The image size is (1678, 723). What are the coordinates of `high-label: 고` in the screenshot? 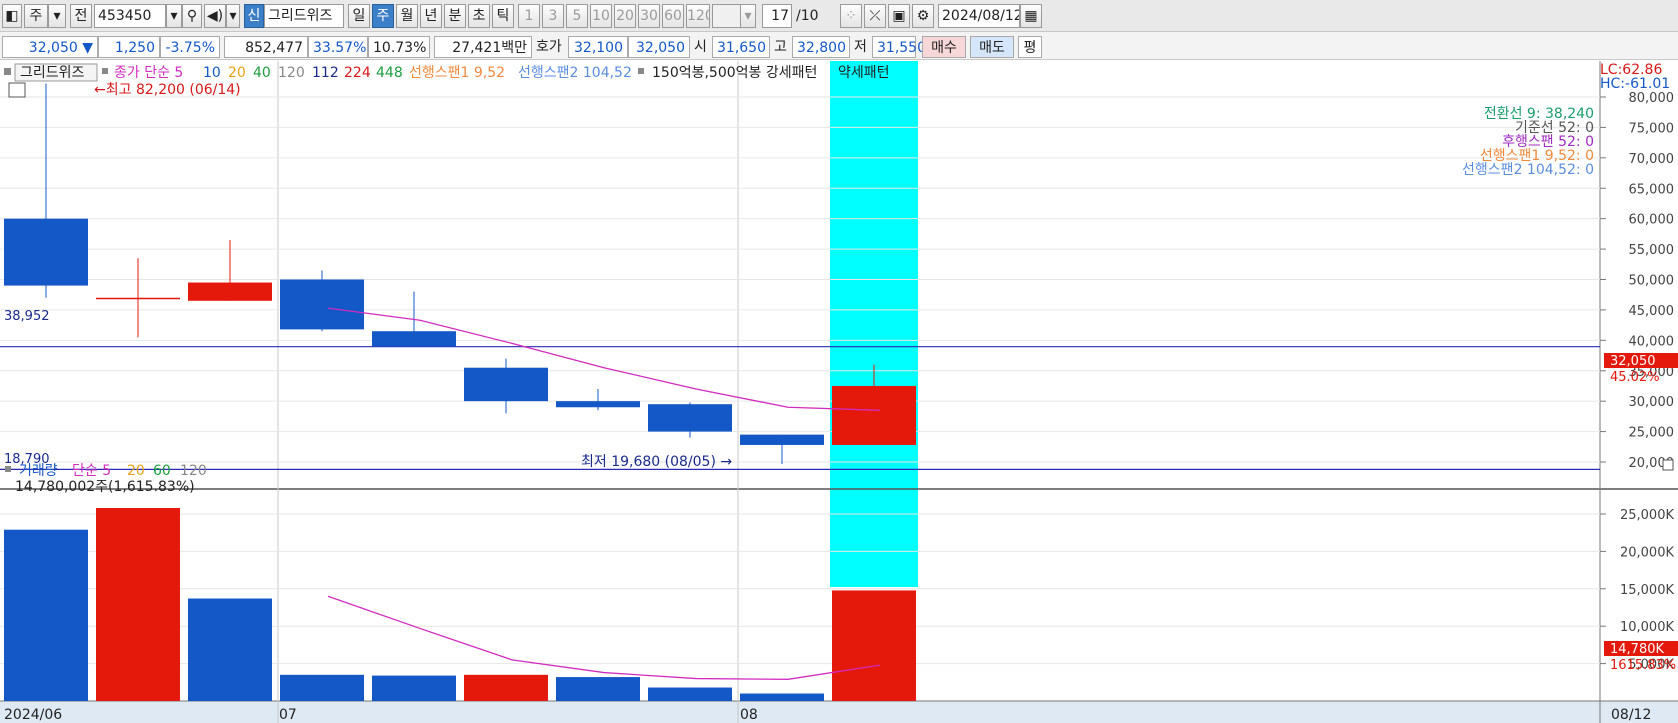 It's located at (780, 47).